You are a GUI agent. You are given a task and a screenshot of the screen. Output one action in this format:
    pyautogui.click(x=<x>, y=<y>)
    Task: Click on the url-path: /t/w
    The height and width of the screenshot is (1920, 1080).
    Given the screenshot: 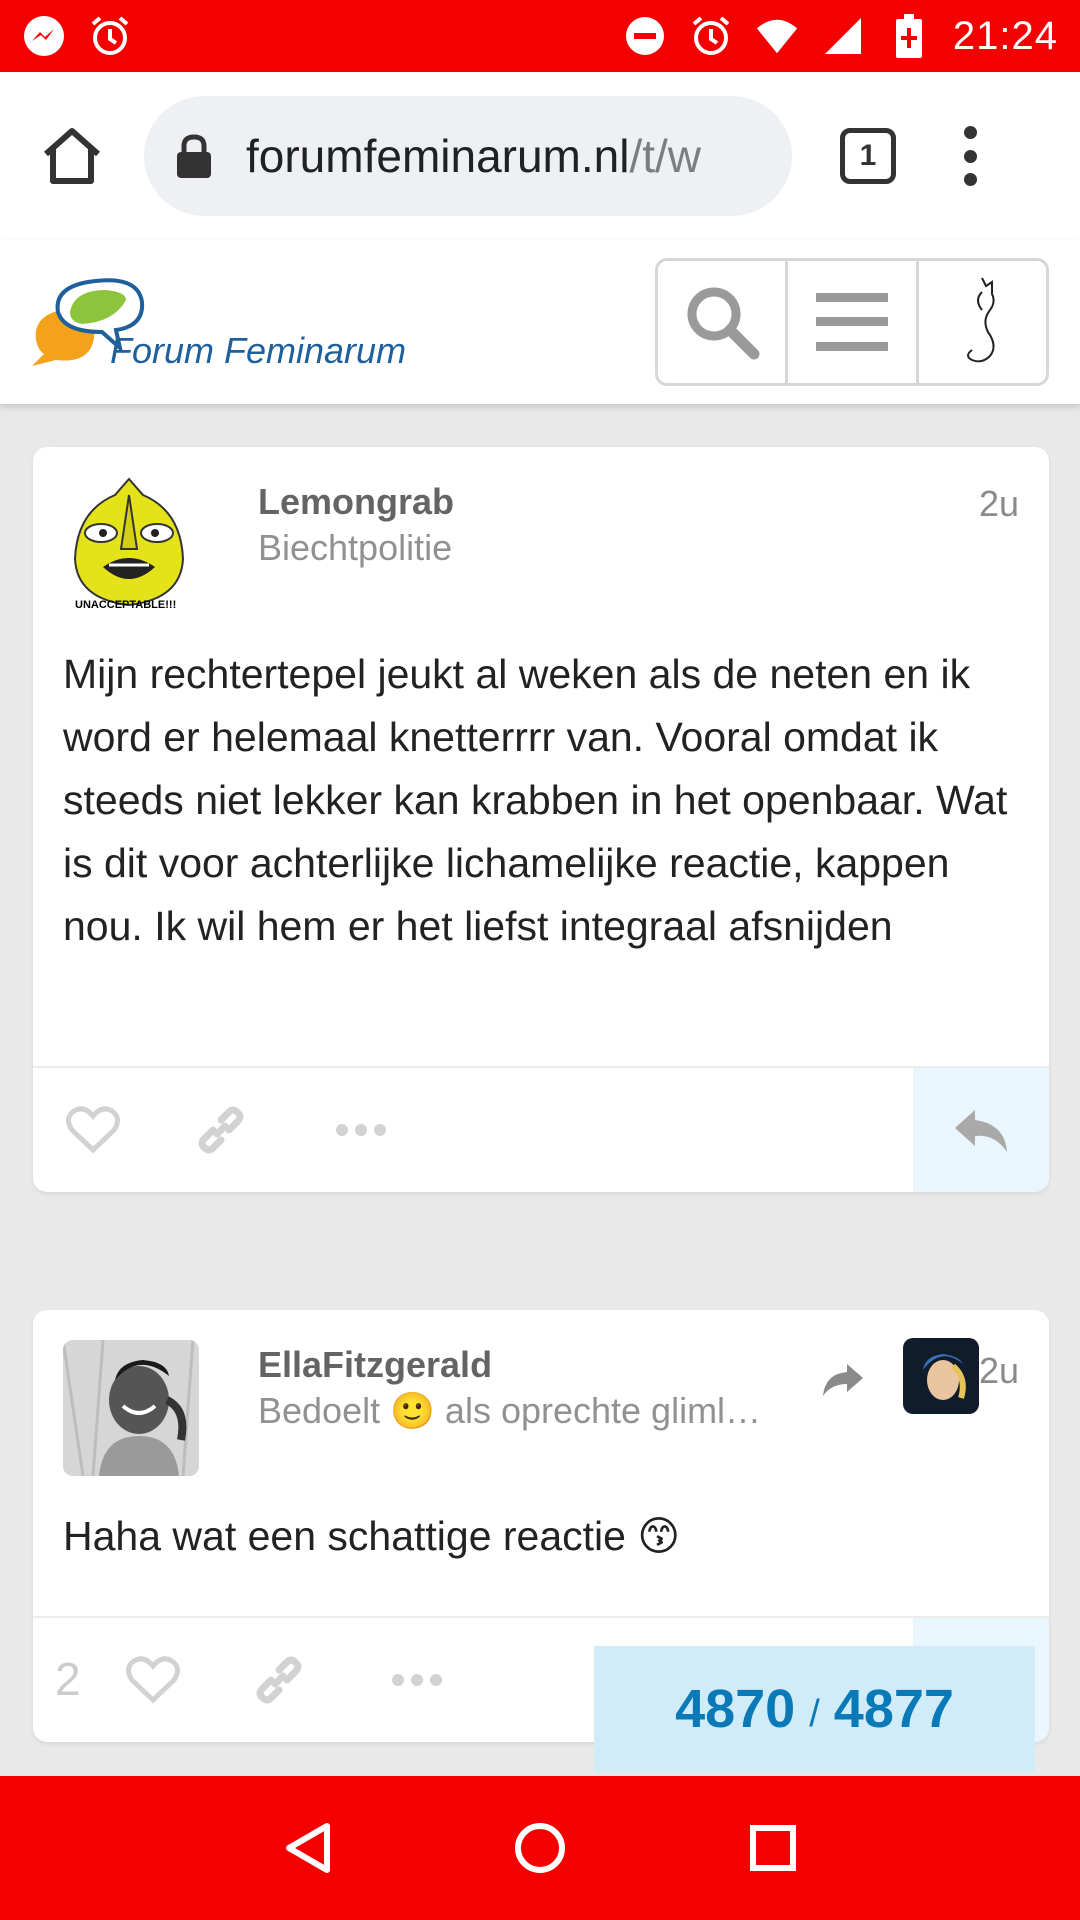 What is the action you would take?
    pyautogui.click(x=665, y=156)
    